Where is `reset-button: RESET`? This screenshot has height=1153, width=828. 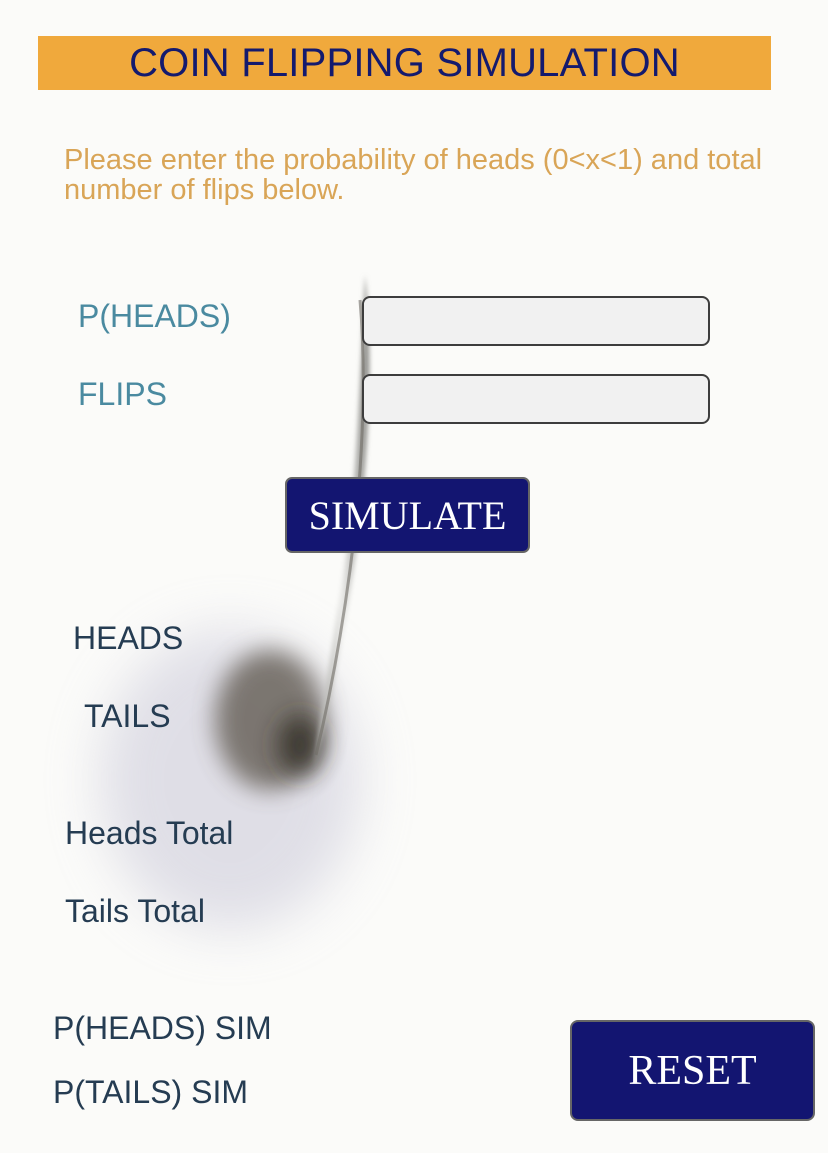 reset-button: RESET is located at coordinates (692, 1070).